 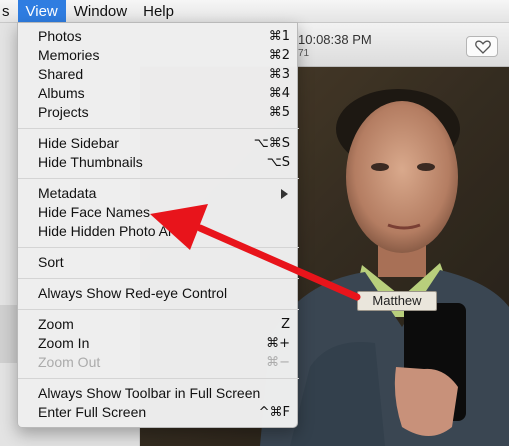 What do you see at coordinates (69, 55) in the screenshot?
I see `menu-item-label: Memories` at bounding box center [69, 55].